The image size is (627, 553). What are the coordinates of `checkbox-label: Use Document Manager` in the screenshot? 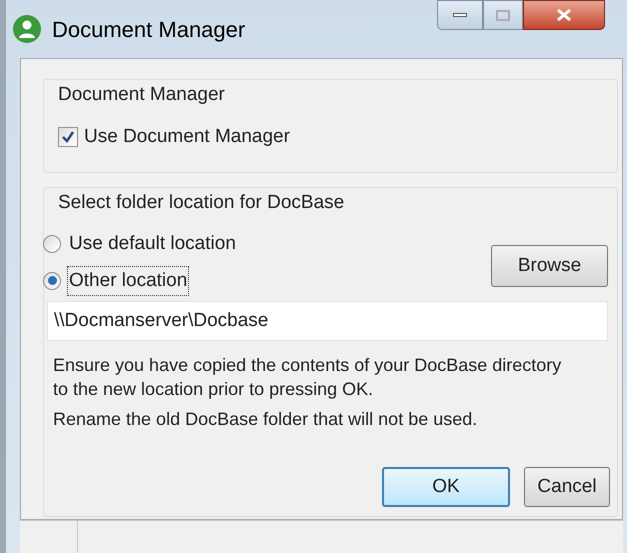 It's located at (187, 137).